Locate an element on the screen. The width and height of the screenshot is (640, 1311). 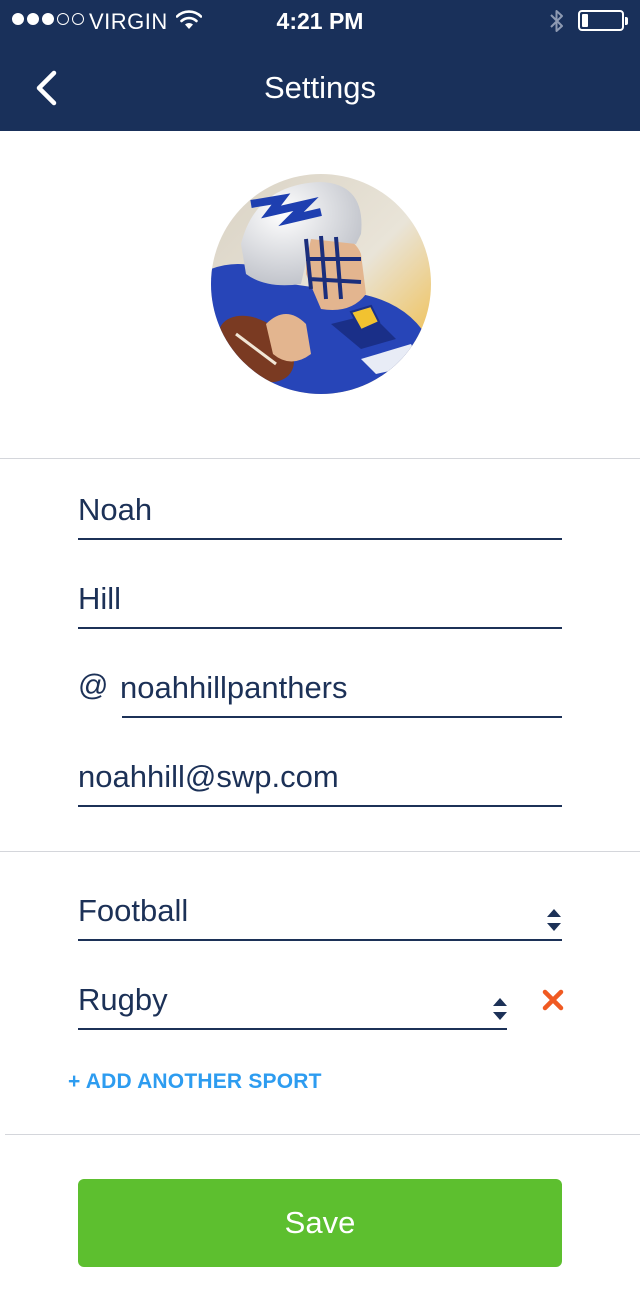
sport-value: Football is located at coordinates (133, 910).